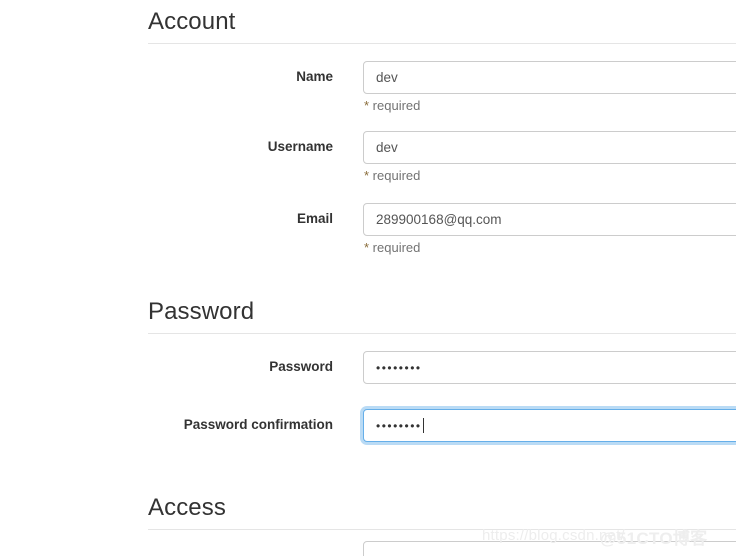  I want to click on form-row-password-confirmation: Password confirmation ••••••••, so click(442, 426).